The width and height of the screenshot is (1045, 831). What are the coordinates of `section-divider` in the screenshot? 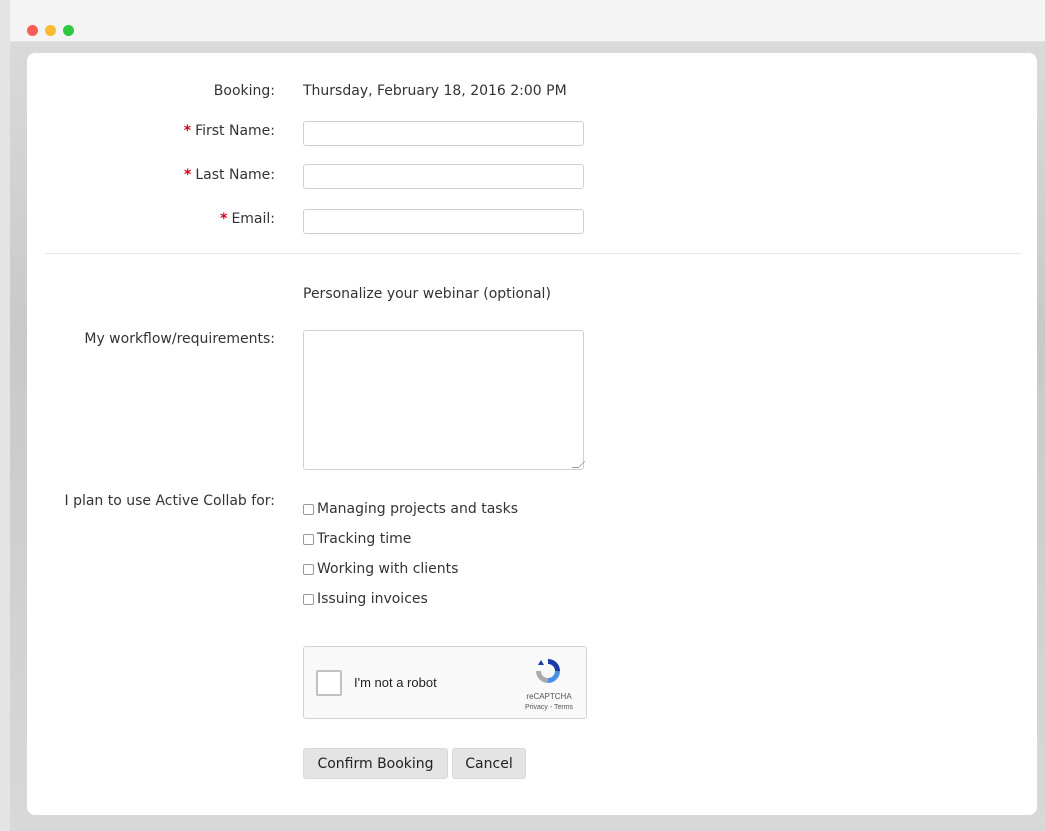 It's located at (533, 253).